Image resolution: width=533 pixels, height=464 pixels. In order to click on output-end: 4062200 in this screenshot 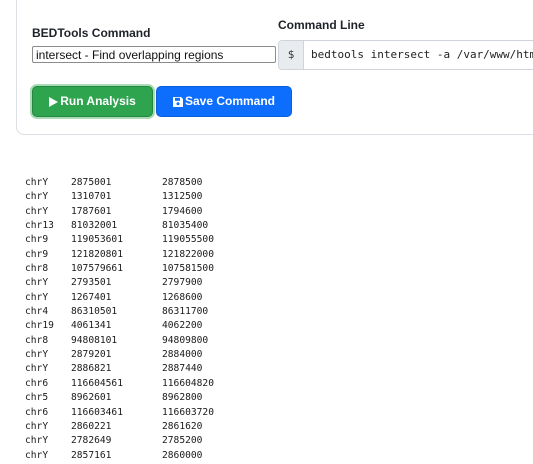, I will do `click(182, 326)`.